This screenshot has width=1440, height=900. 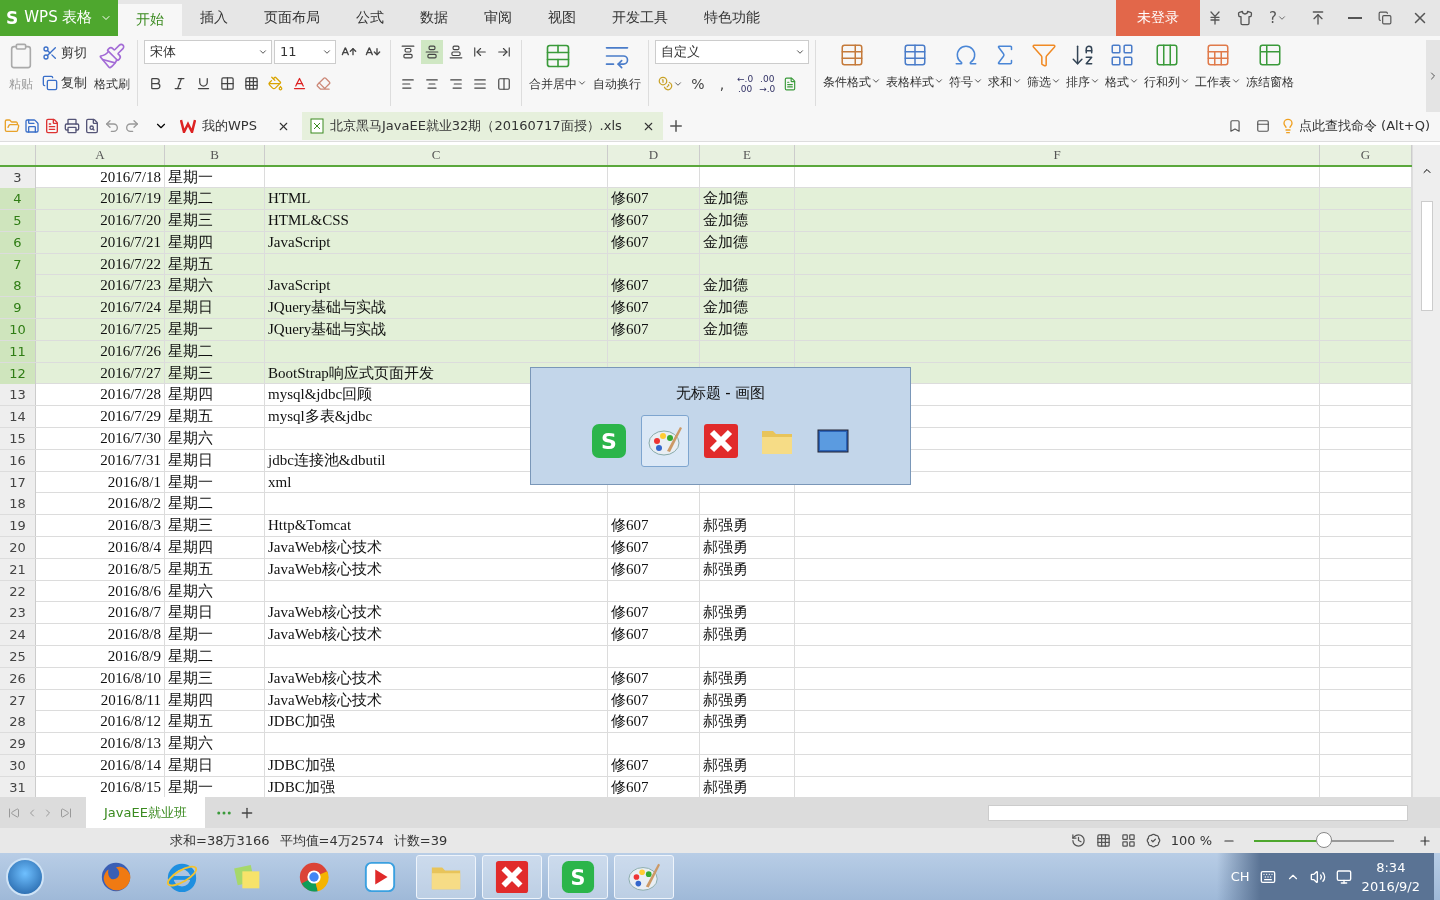 What do you see at coordinates (706, 613) in the screenshot?
I see `table-row: 23 2016/8/7 星期日 JavaWeb核心技术 修607 郝强勇` at bounding box center [706, 613].